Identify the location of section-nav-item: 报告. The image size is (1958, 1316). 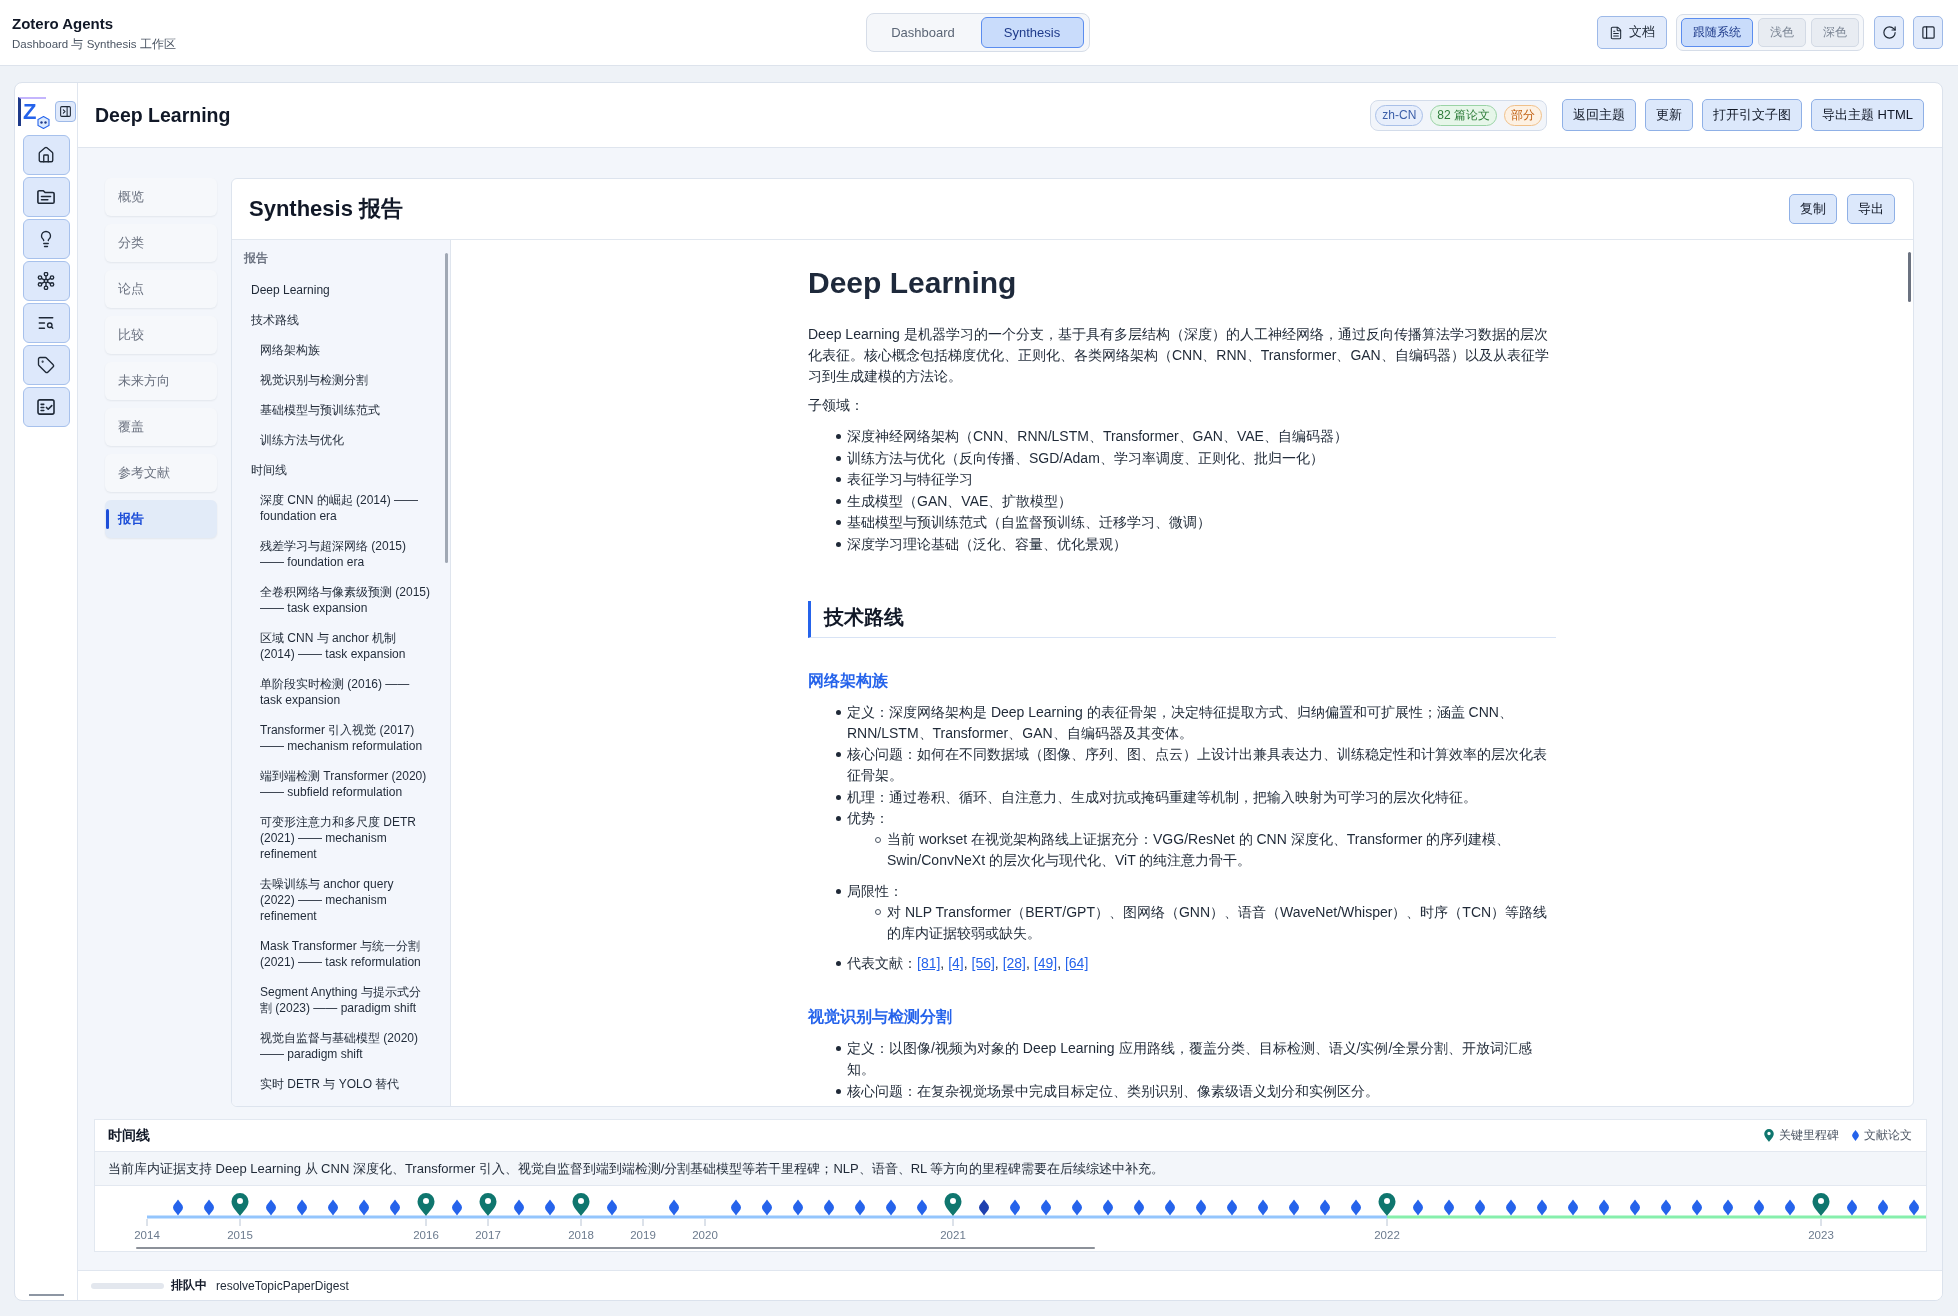
(161, 519).